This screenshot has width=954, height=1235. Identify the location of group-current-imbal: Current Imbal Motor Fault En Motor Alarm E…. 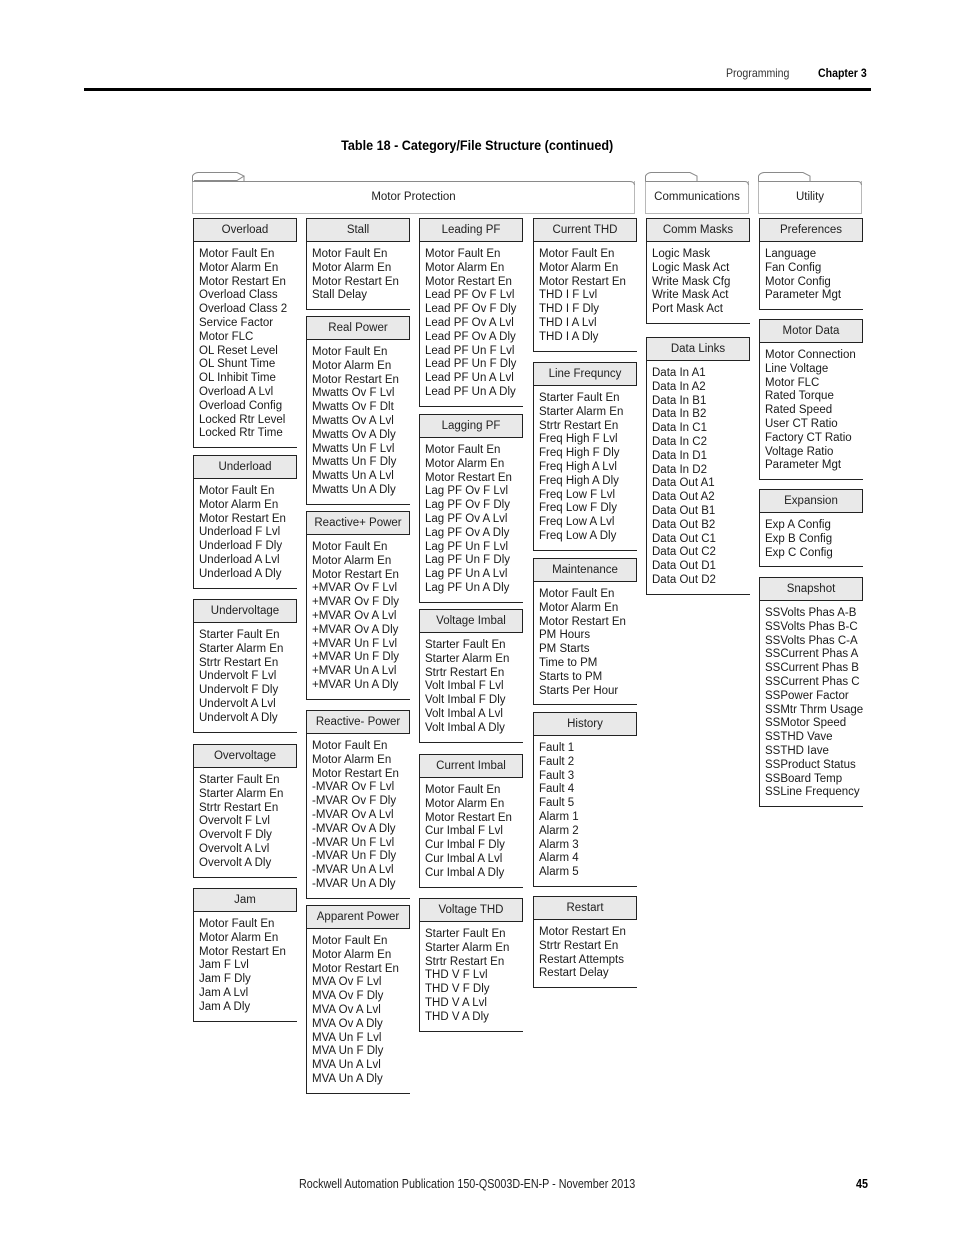
(471, 821).